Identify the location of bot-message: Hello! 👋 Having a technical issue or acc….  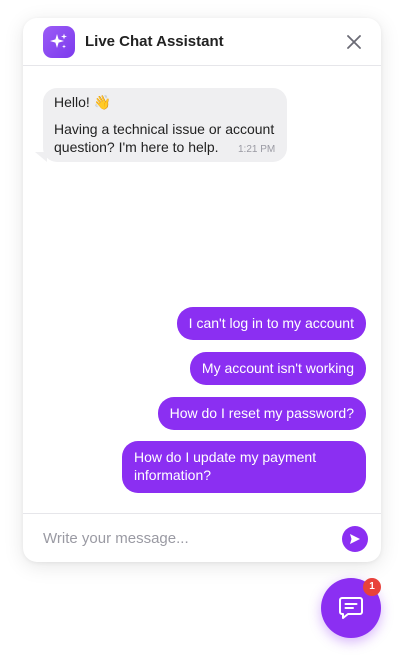
(165, 125).